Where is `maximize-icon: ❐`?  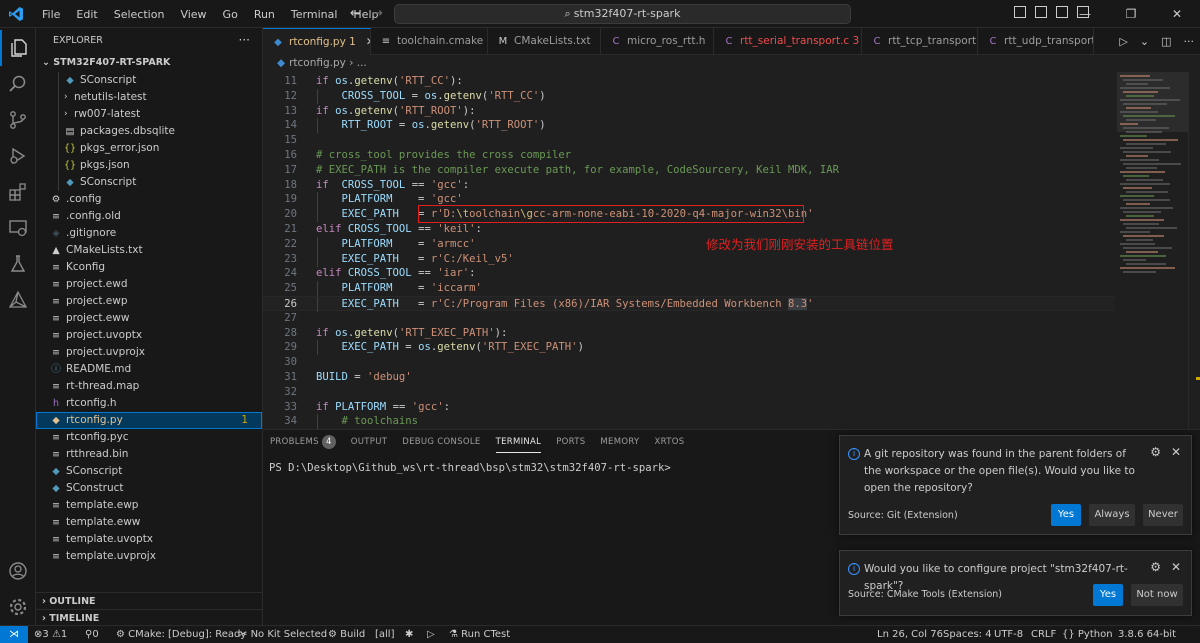 maximize-icon: ❐ is located at coordinates (1131, 14).